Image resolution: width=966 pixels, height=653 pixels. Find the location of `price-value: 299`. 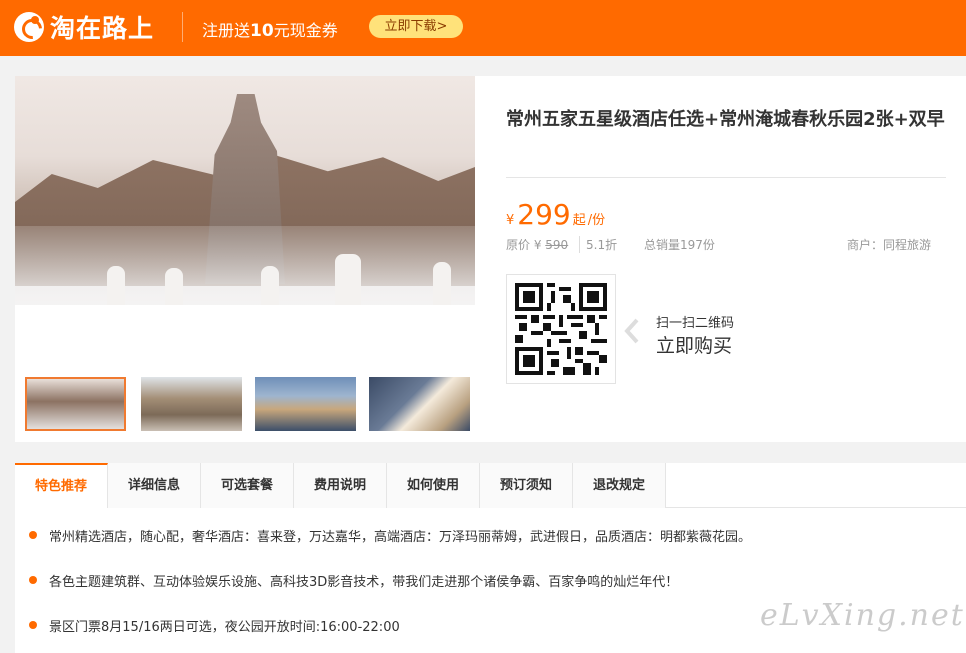

price-value: 299 is located at coordinates (544, 214).